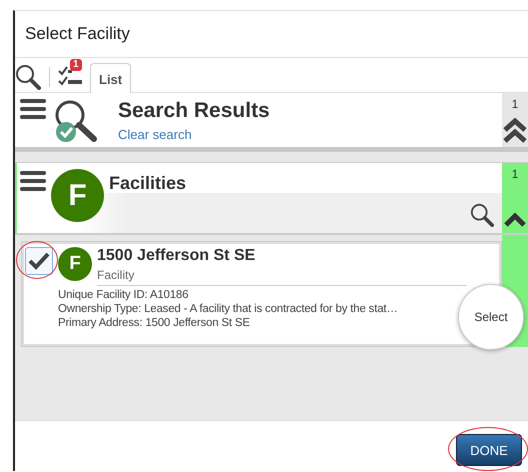  Describe the element at coordinates (116, 275) in the screenshot. I see `record-type: Facility` at that location.